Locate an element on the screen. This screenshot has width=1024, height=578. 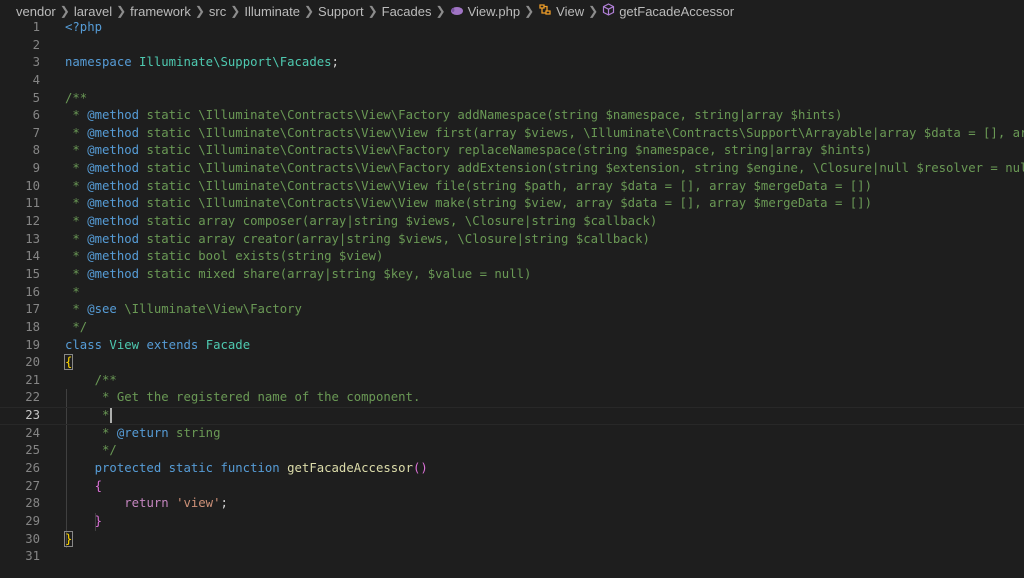
line-number: 23 is located at coordinates (32, 415).